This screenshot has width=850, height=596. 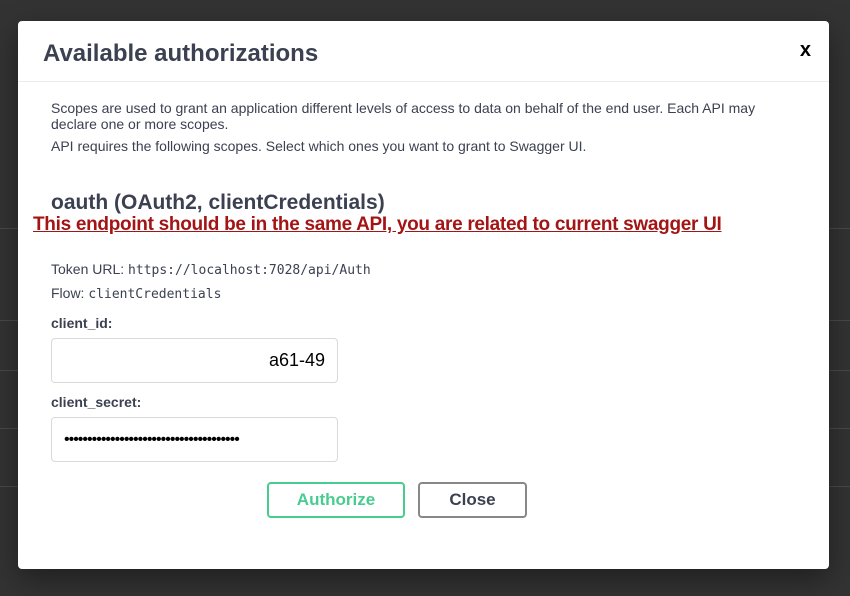 I want to click on client-id-value: a61-49, so click(x=296, y=360).